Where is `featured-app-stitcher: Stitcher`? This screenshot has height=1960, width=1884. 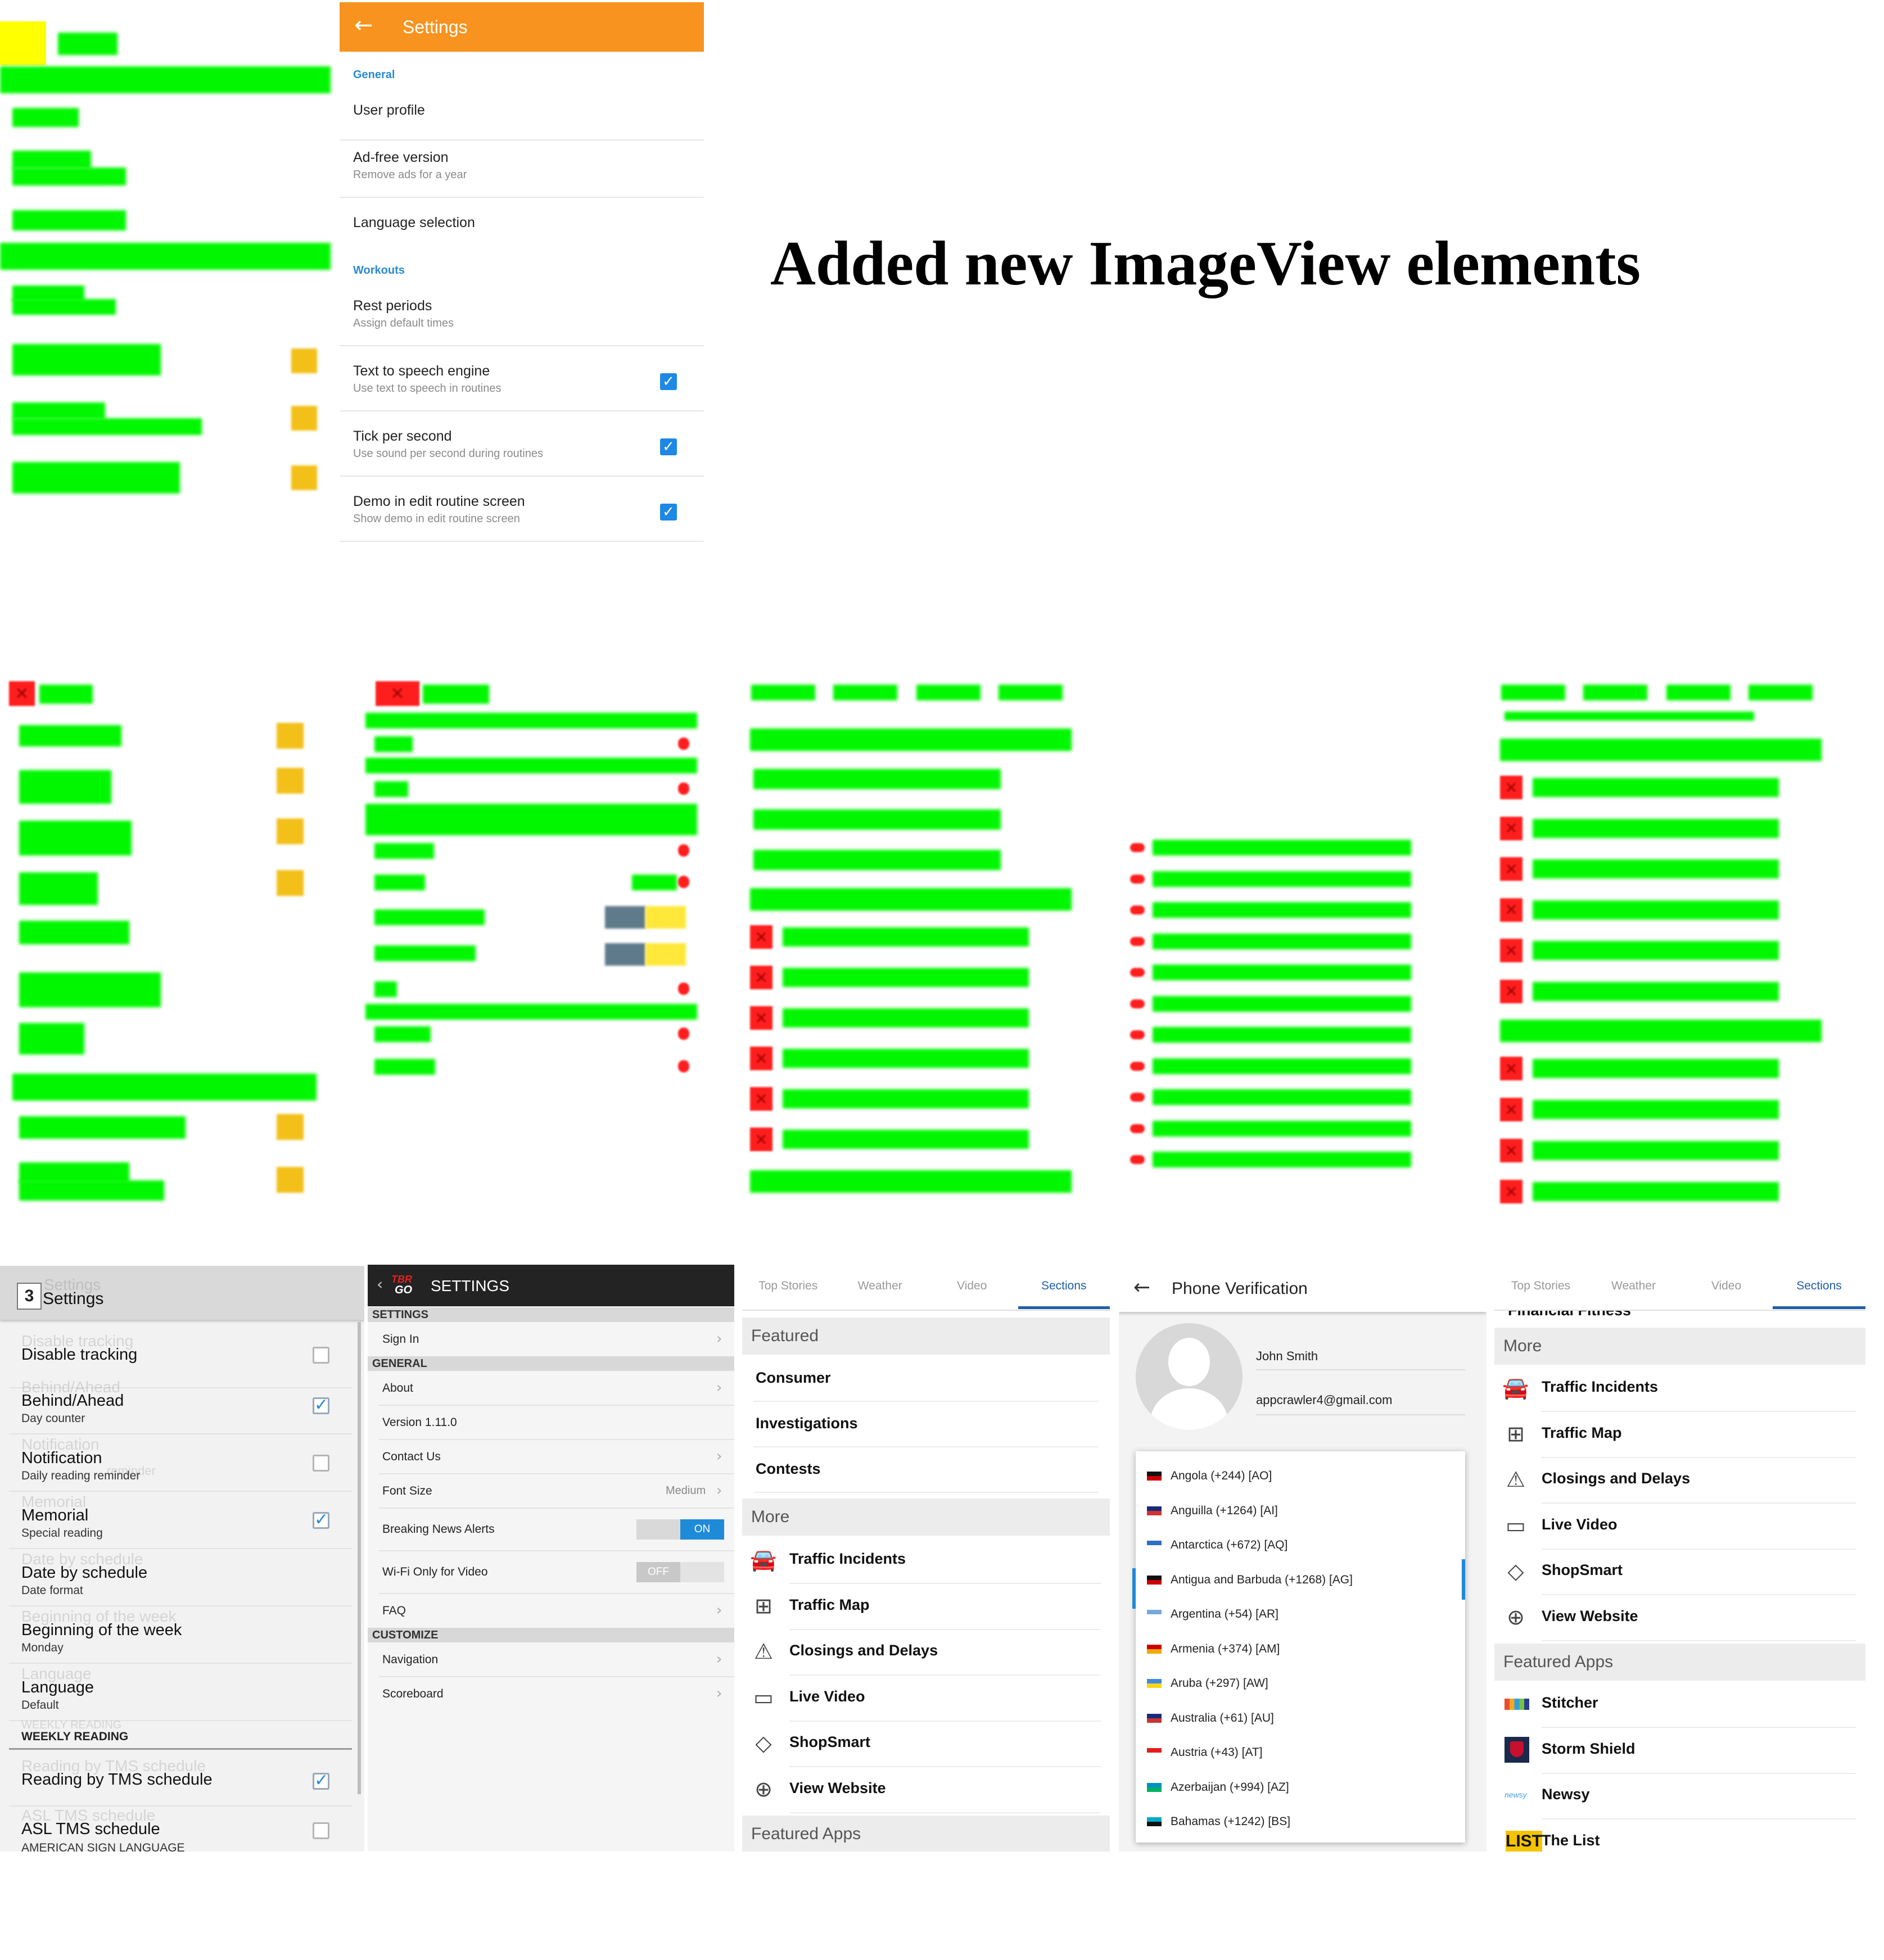
featured-app-stitcher: Stitcher is located at coordinates (1679, 1704).